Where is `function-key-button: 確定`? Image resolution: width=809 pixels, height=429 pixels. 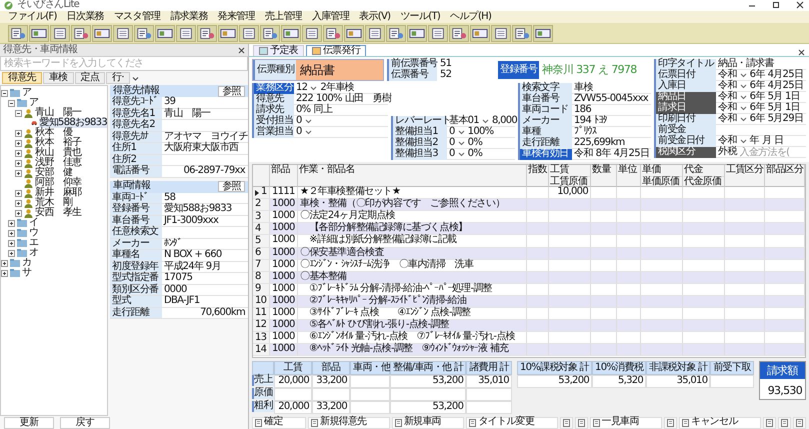 function-key-button: 確定 is located at coordinates (279, 422).